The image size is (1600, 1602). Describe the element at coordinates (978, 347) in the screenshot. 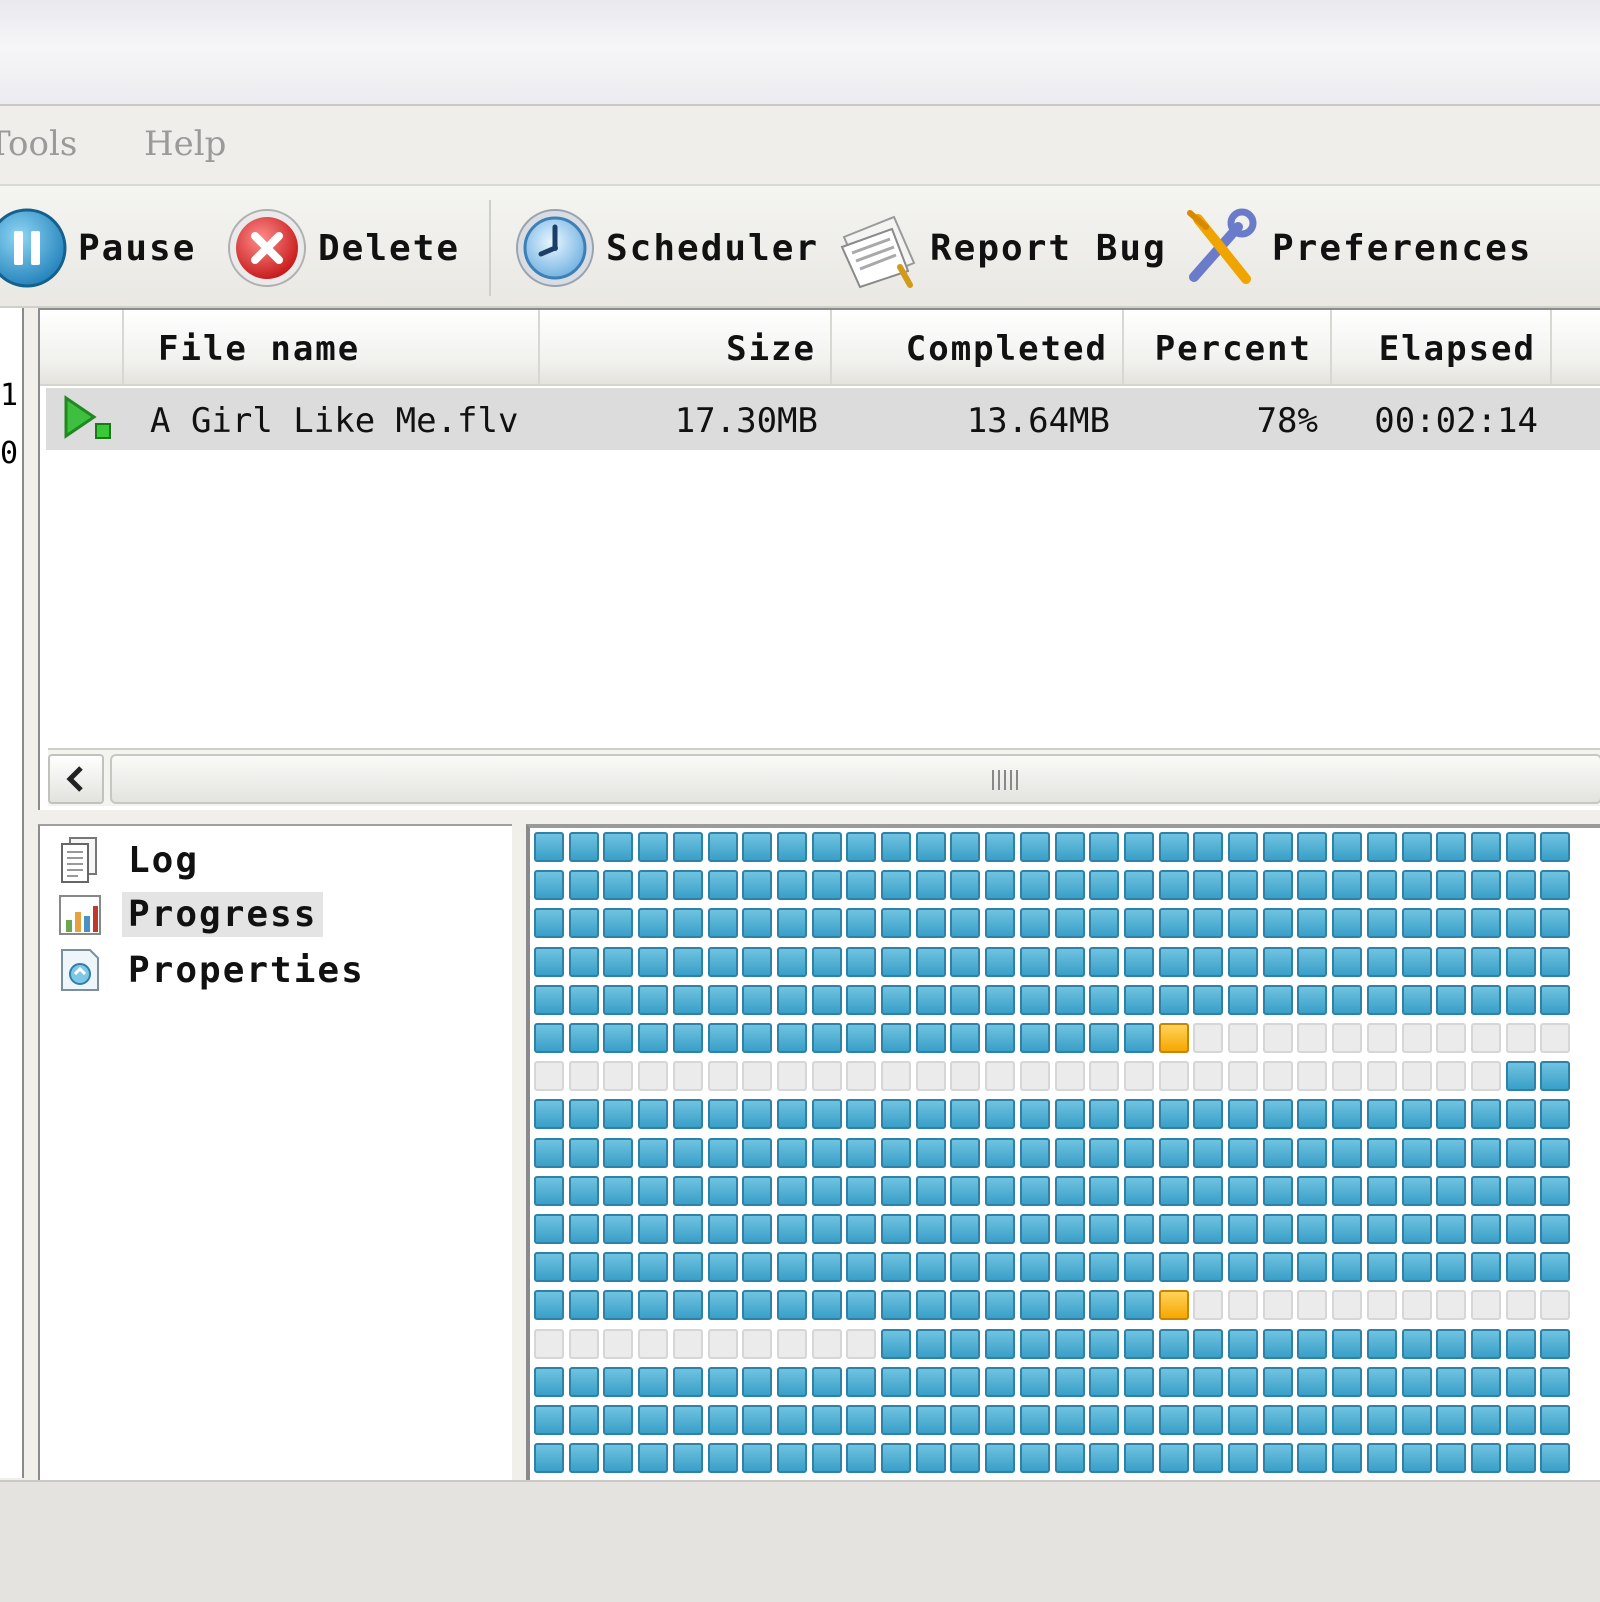

I see `column-header-completed: Completed` at that location.